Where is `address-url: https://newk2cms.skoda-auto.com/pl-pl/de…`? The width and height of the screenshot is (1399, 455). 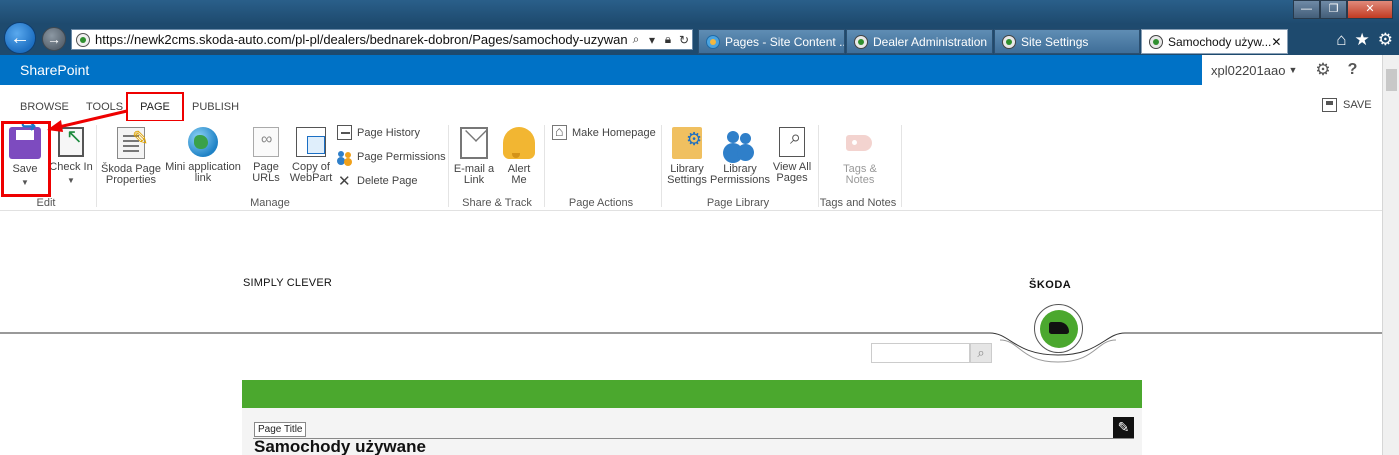
address-url: https://newk2cms.skoda-auto.com/pl-pl/de… is located at coordinates (361, 39).